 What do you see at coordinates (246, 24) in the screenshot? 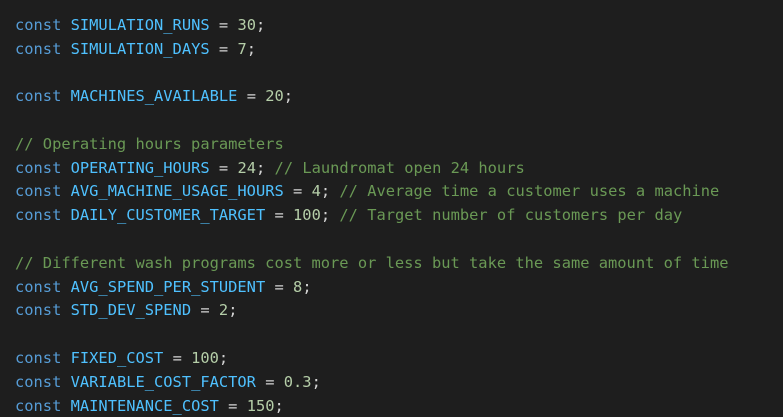
I see `numeric-value: 30` at bounding box center [246, 24].